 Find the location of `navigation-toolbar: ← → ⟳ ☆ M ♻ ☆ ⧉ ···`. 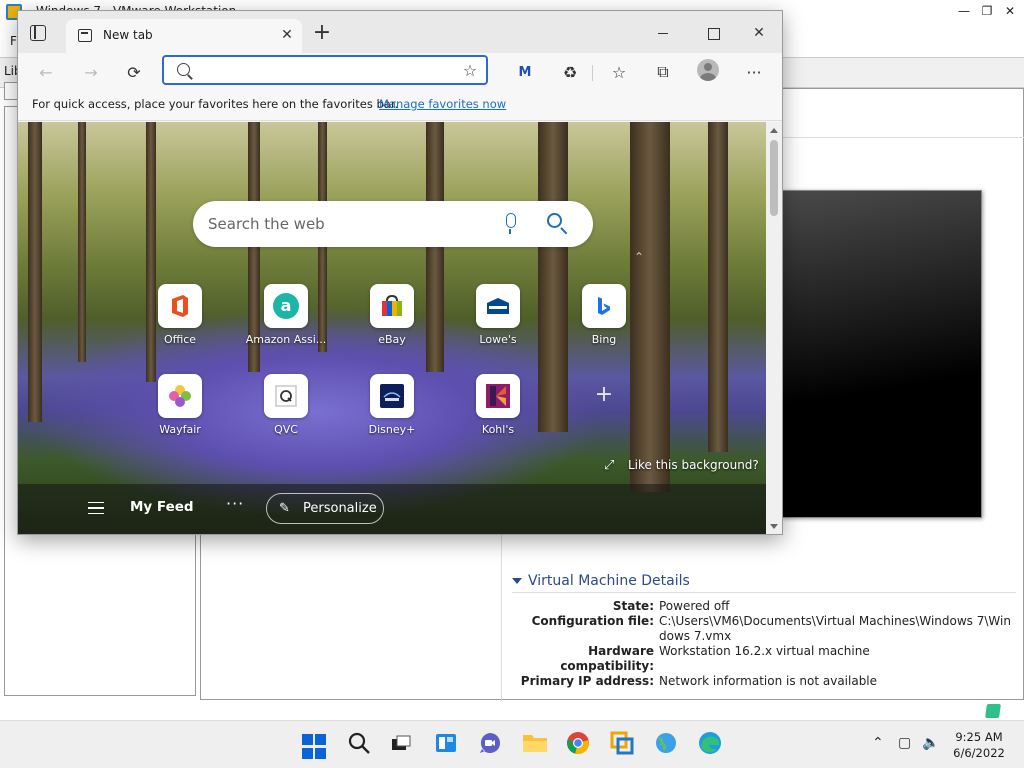

navigation-toolbar: ← → ⟳ ☆ M ♻ ☆ ⧉ ··· is located at coordinates (400, 72).